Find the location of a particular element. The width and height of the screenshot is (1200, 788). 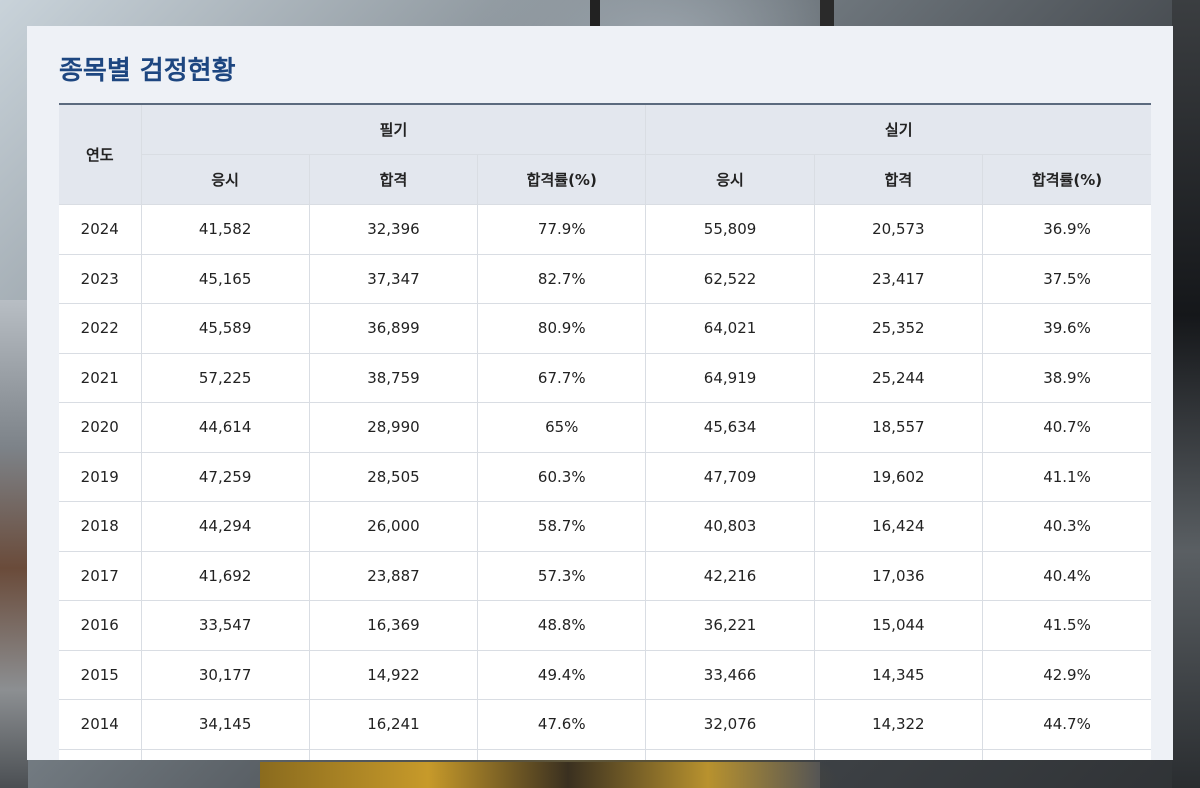

table-cell: 80.9% is located at coordinates (562, 328).